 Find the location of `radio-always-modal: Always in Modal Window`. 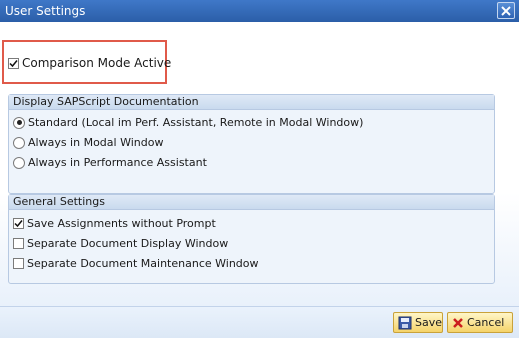

radio-always-modal: Always in Modal Window is located at coordinates (88, 142).